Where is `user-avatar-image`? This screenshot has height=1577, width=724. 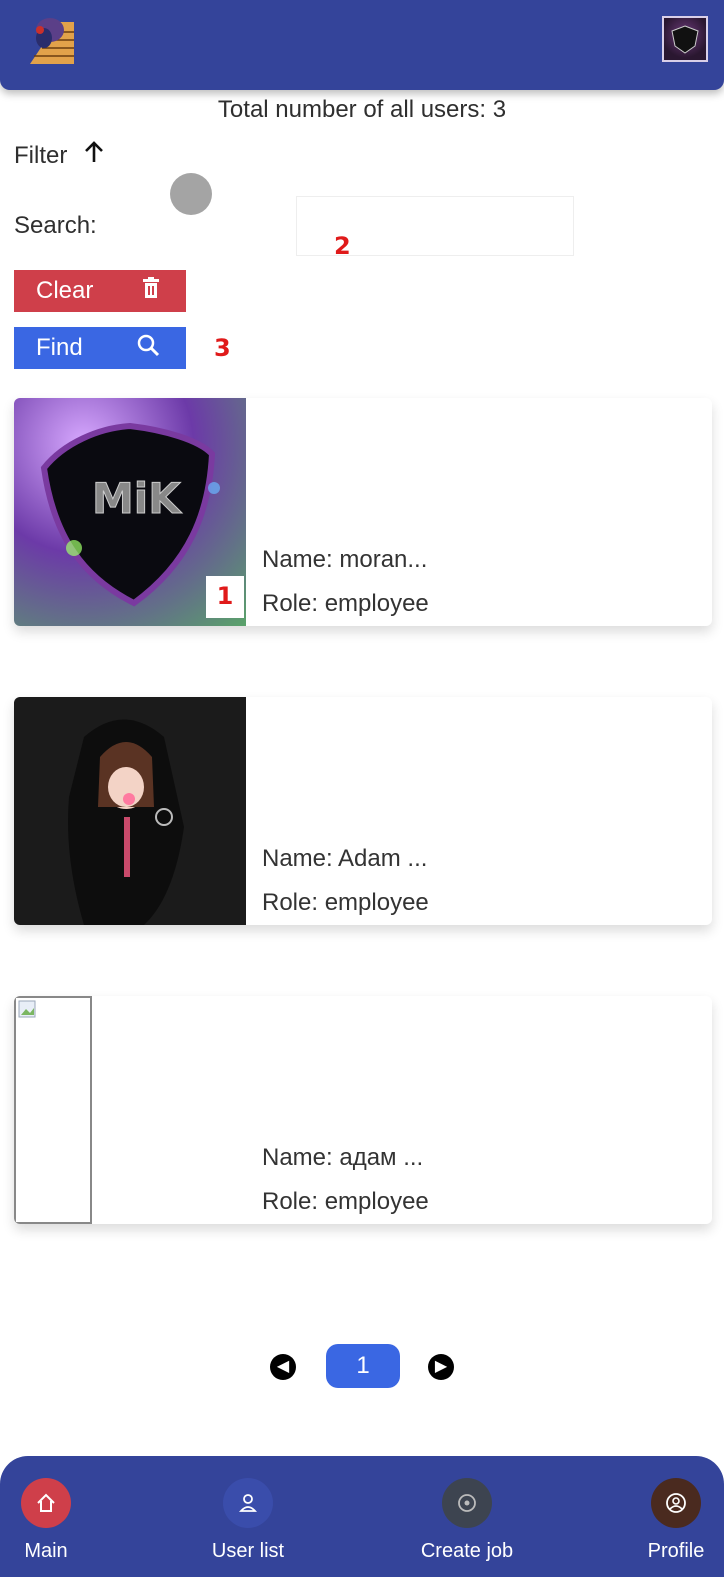 user-avatar-image is located at coordinates (130, 811).